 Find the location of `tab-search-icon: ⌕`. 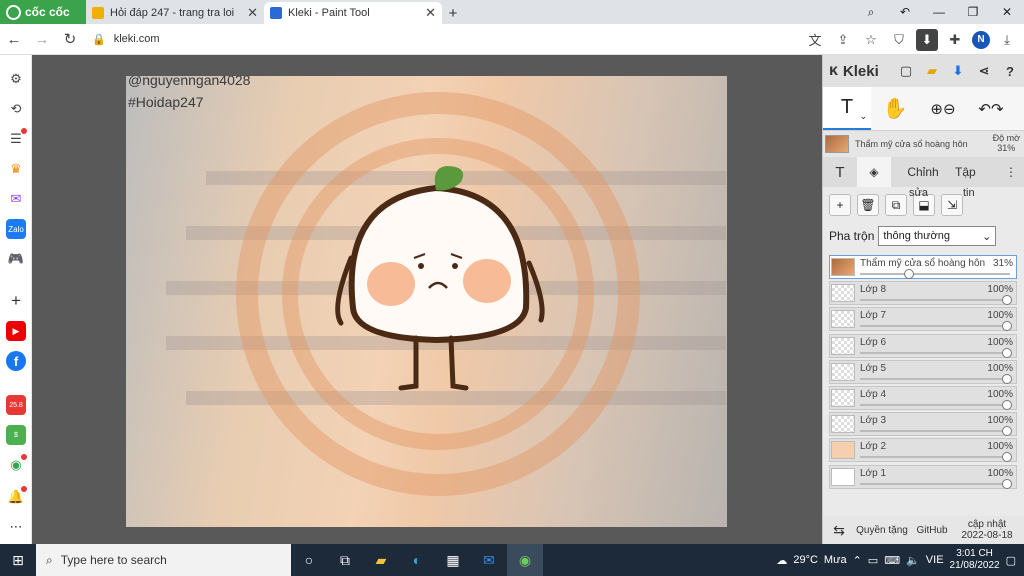

tab-search-icon: ⌕ is located at coordinates (871, 12).